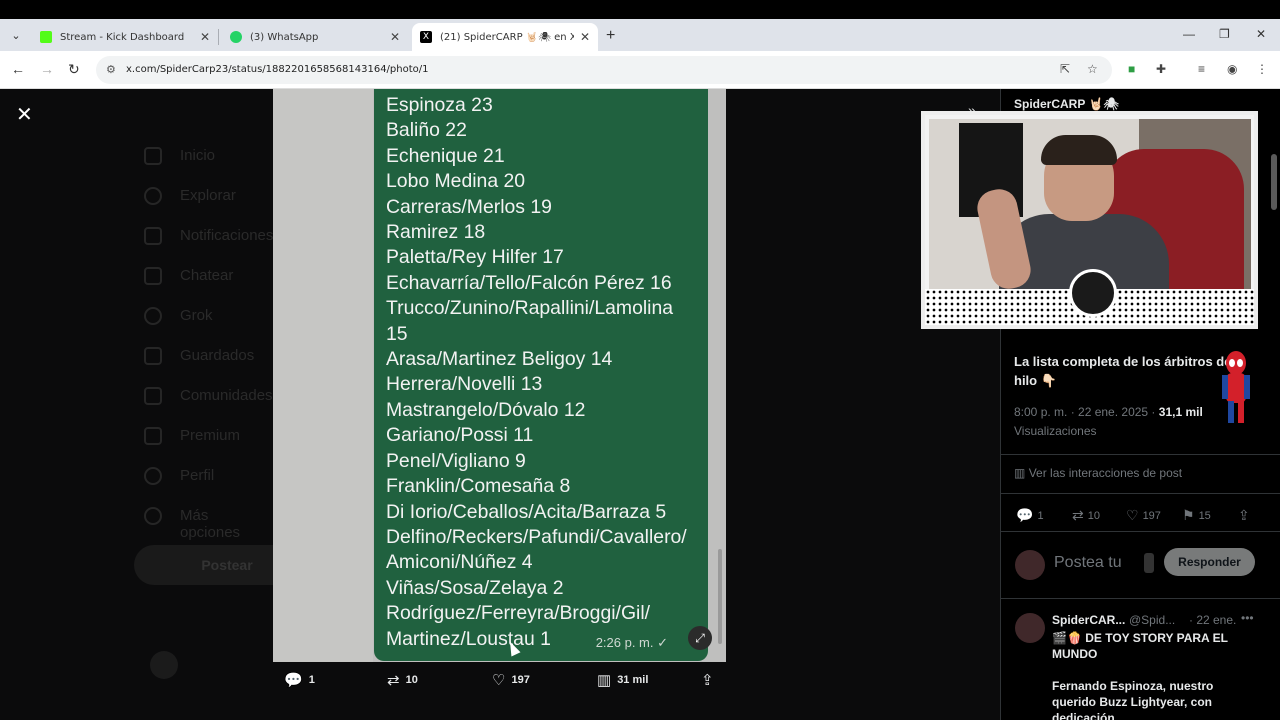  Describe the element at coordinates (505, 37) in the screenshot. I see `tab-x-spidercarp: X (21) SpiderCARP 🤘🏻🕷 en X: "L ✕` at that location.